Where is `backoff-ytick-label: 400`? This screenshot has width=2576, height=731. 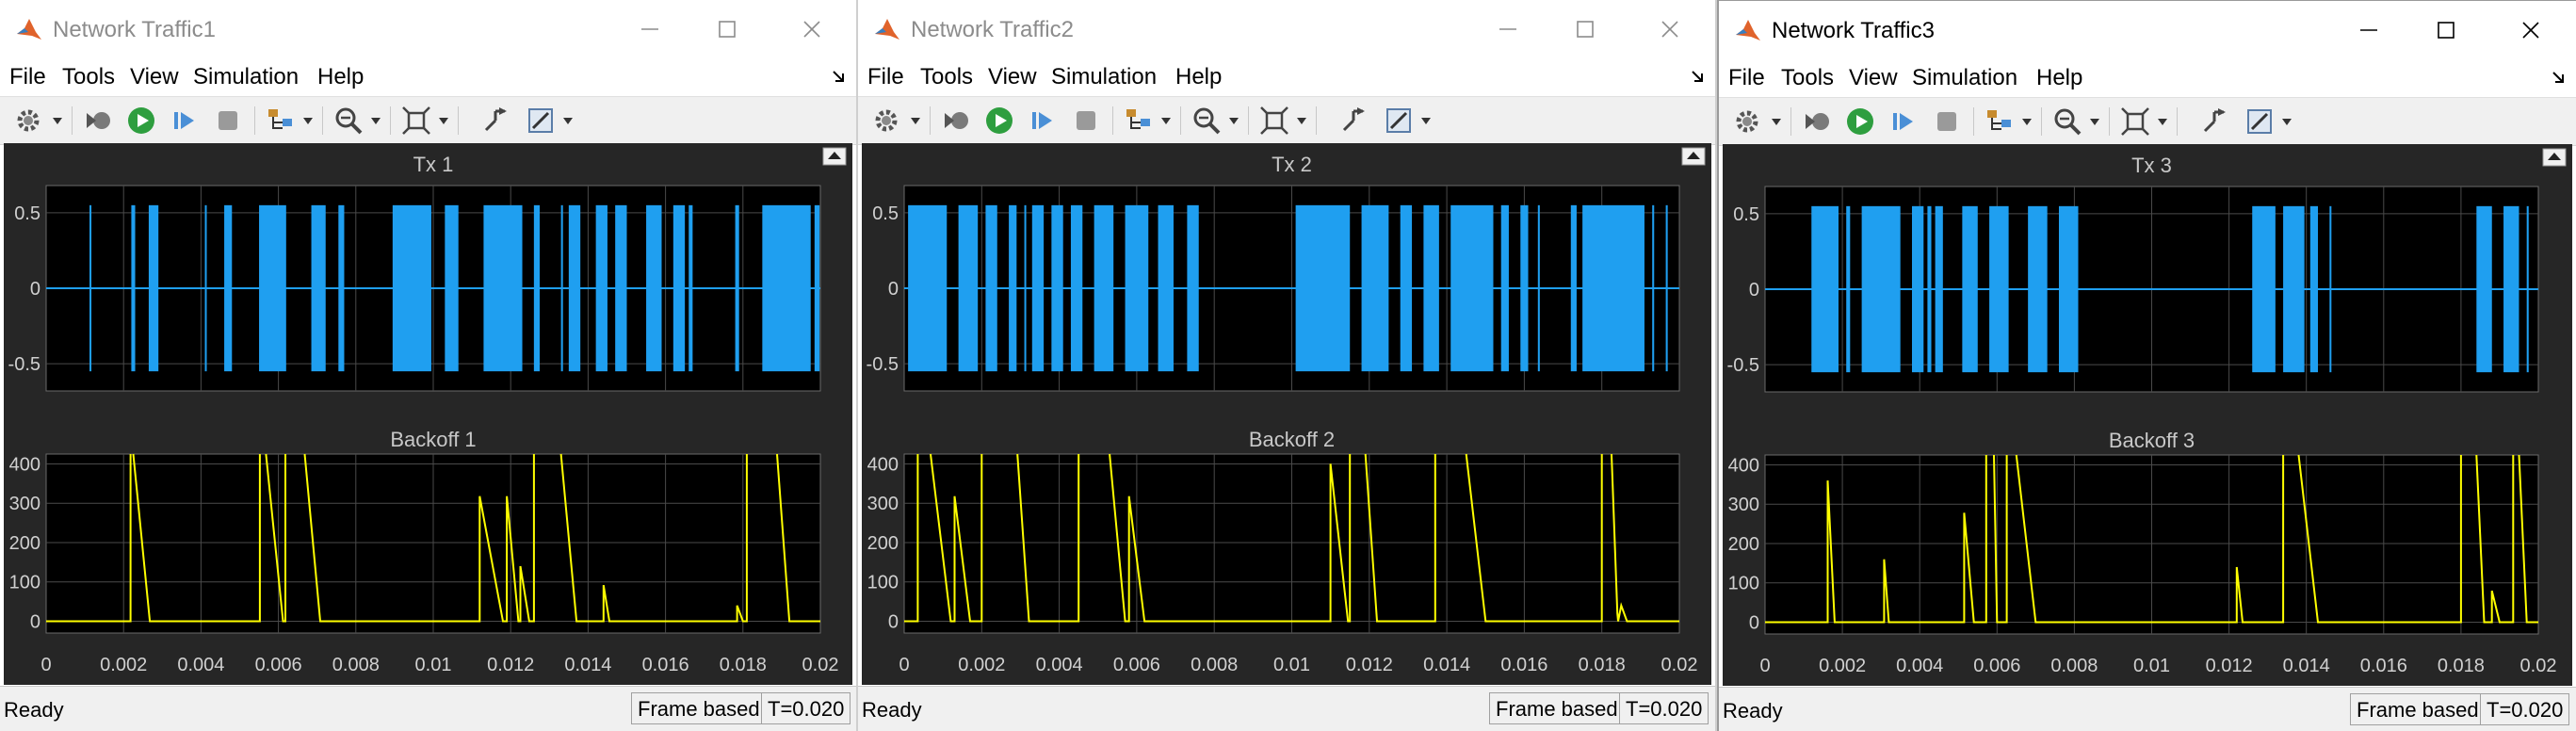 backoff-ytick-label: 400 is located at coordinates (883, 465).